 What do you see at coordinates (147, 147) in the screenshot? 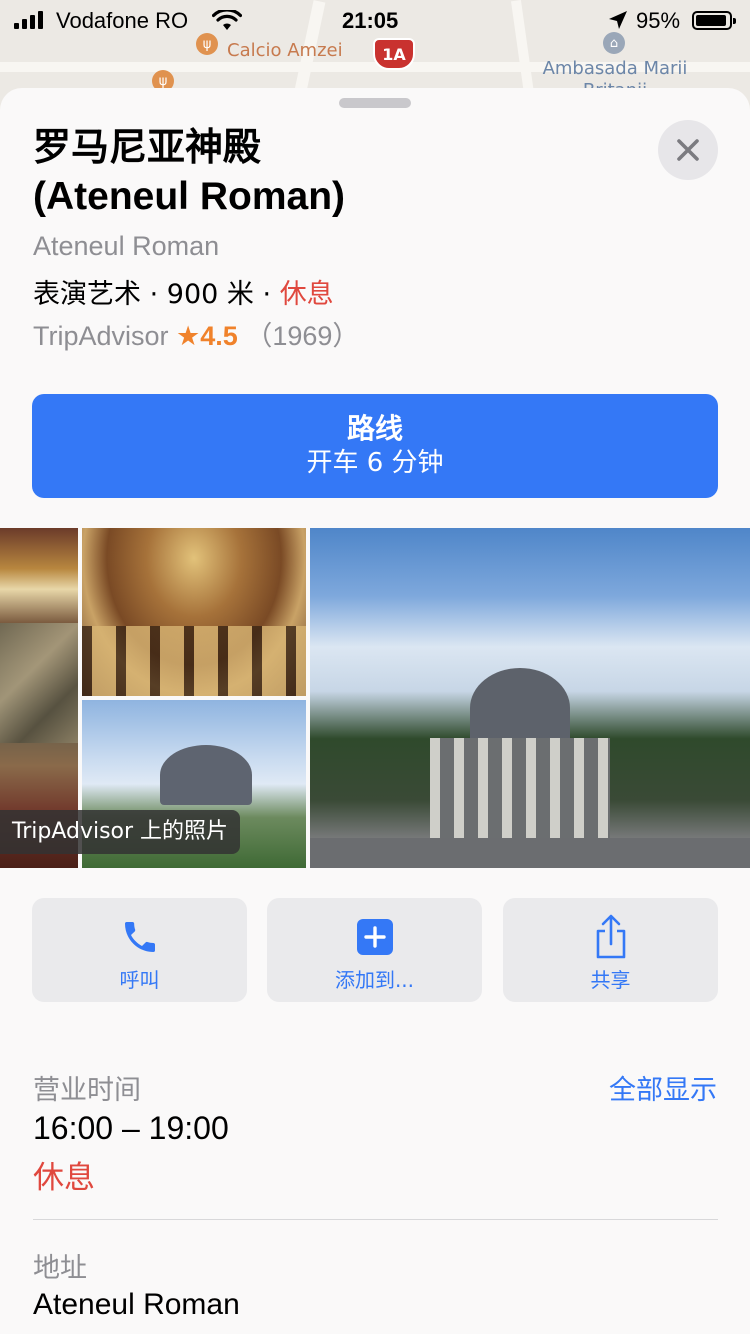
I see `place-title-line1: 罗马尼亚神殿` at bounding box center [147, 147].